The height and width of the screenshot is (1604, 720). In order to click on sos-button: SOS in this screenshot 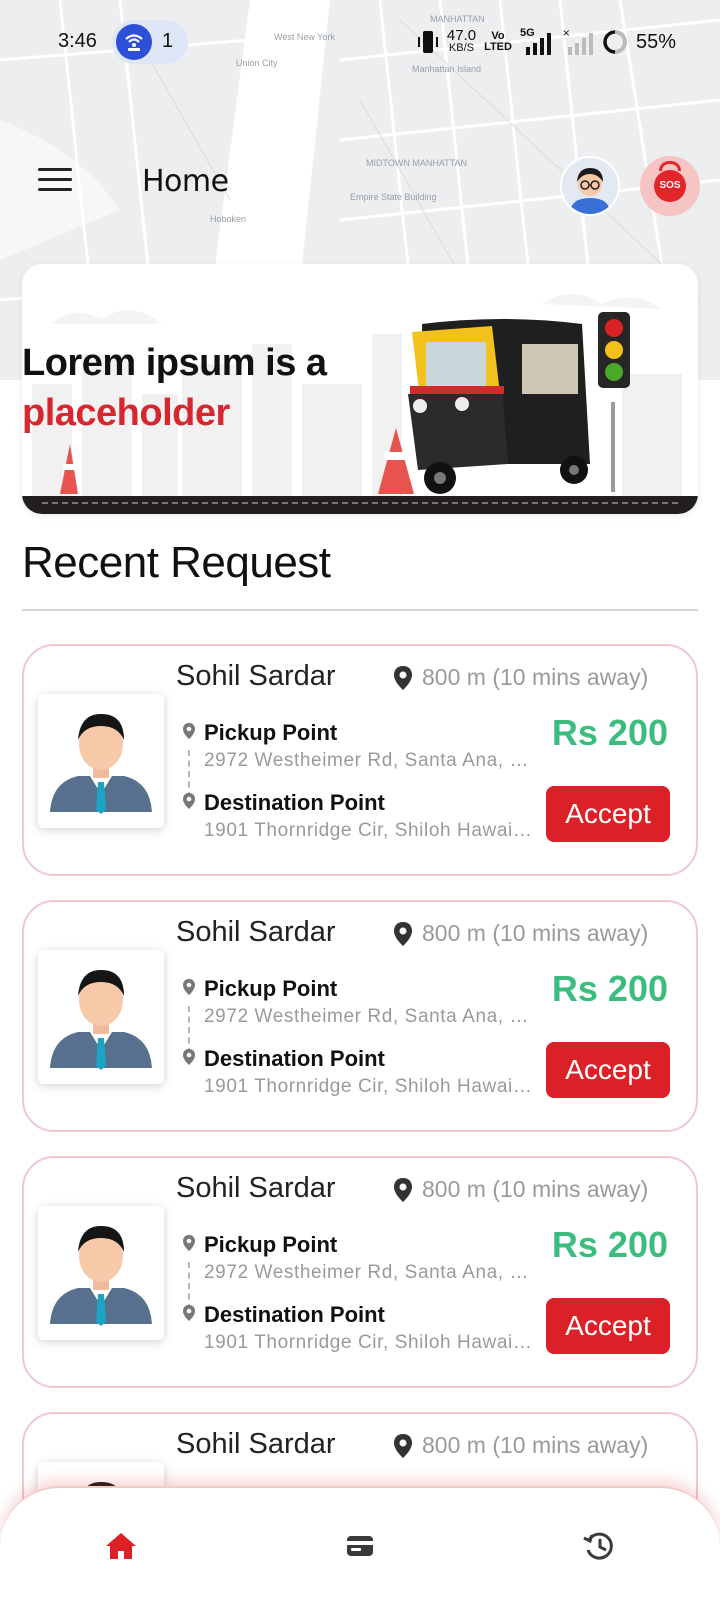, I will do `click(670, 186)`.